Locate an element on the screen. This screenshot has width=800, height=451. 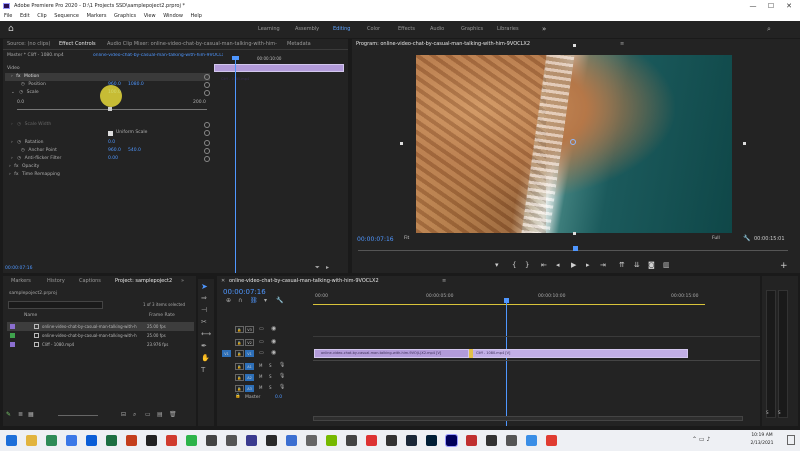
linked-selection-icon: ⛓ is located at coordinates (254, 300).